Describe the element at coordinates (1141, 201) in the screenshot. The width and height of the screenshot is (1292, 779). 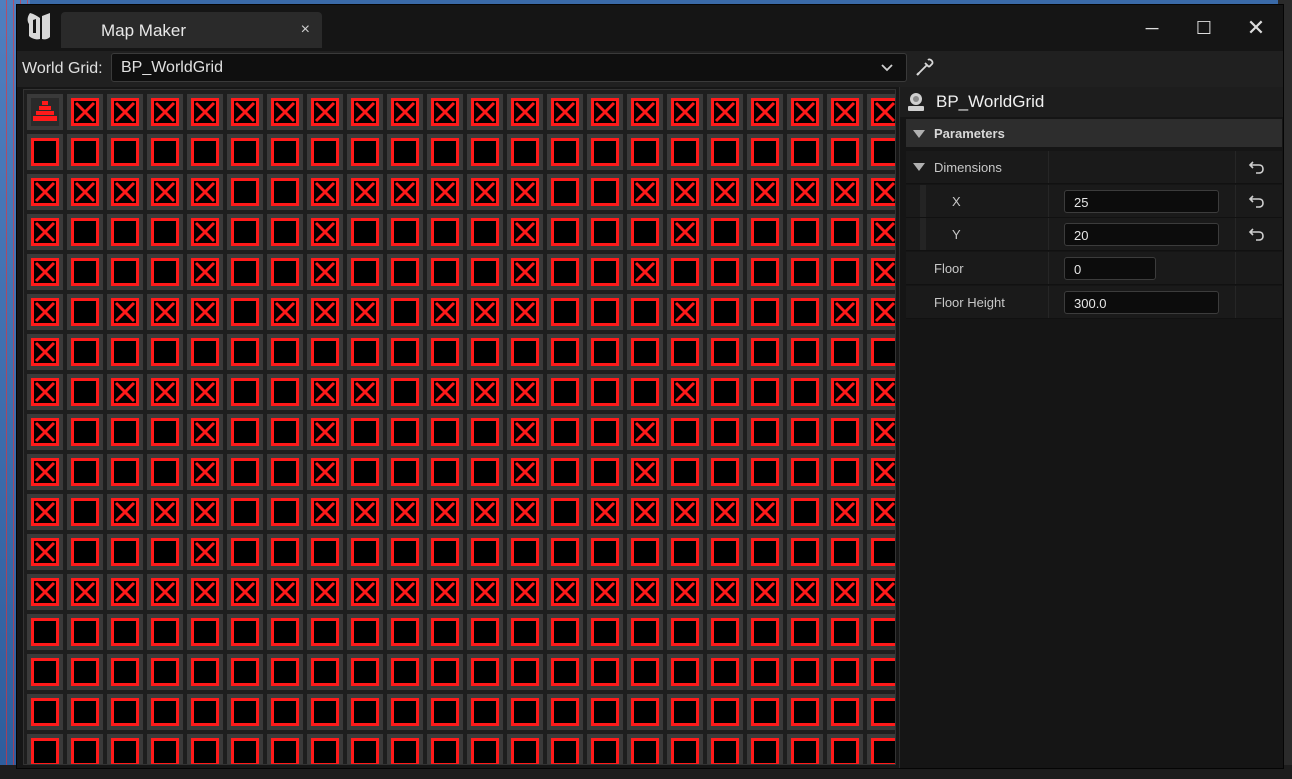
I see `x-input: 25` at that location.